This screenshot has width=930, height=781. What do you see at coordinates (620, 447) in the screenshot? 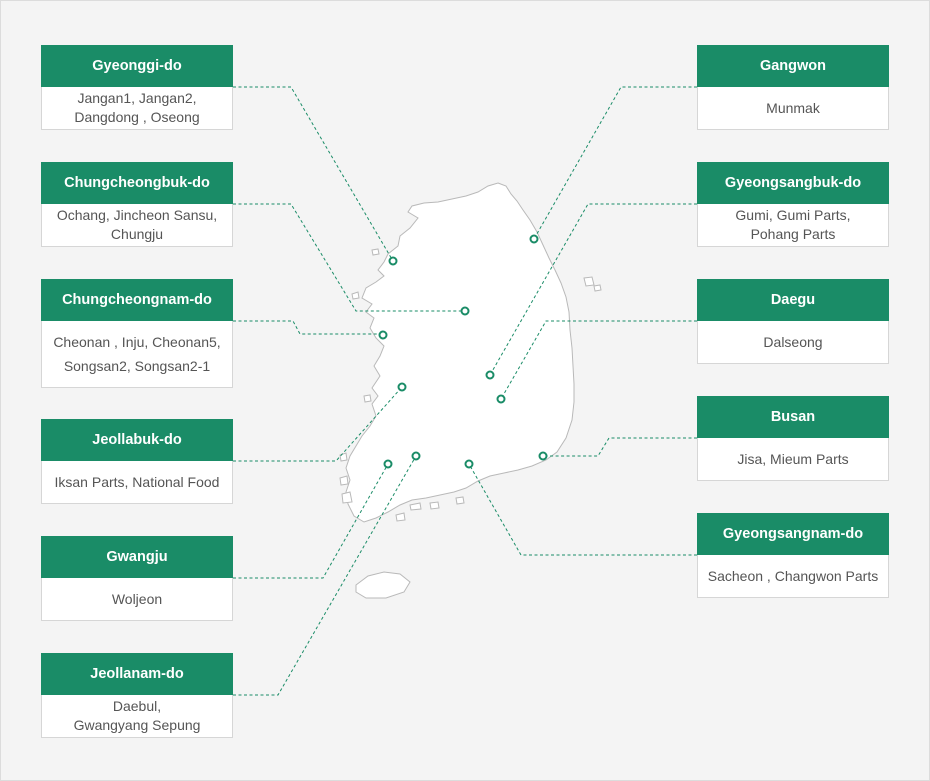
I see `leader-line-busan` at bounding box center [620, 447].